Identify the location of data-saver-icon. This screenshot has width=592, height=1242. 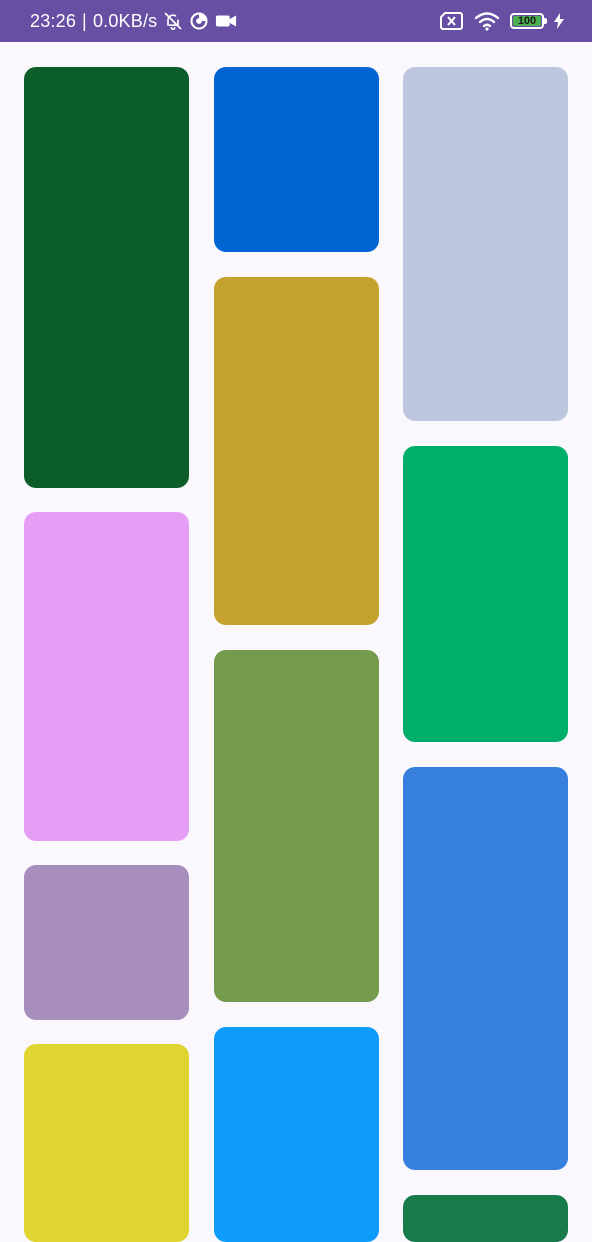
(199, 21).